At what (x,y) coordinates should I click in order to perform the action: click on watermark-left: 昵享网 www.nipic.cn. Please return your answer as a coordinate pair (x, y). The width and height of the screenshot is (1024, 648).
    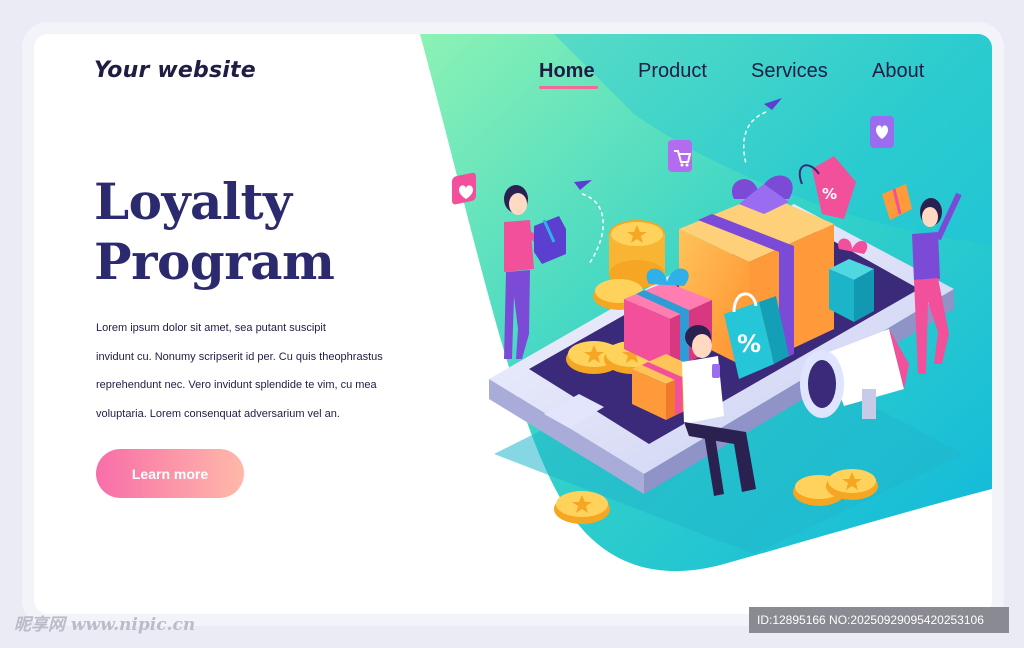
    Looking at the image, I should click on (105, 625).